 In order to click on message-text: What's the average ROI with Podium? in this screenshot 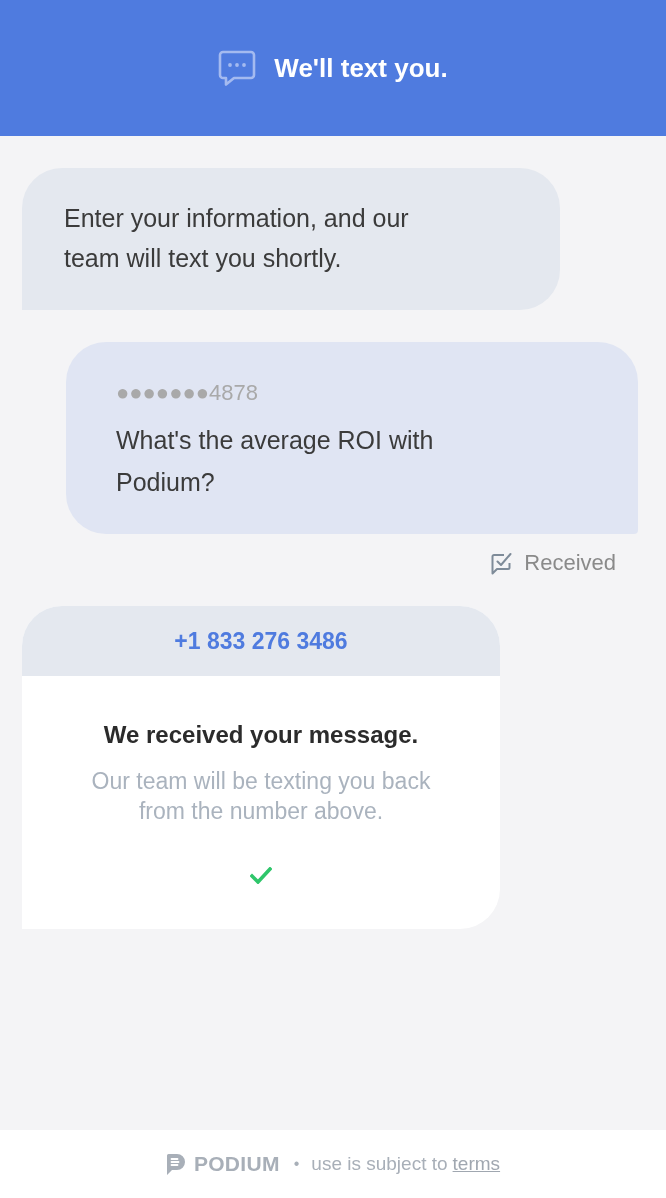, I will do `click(275, 461)`.